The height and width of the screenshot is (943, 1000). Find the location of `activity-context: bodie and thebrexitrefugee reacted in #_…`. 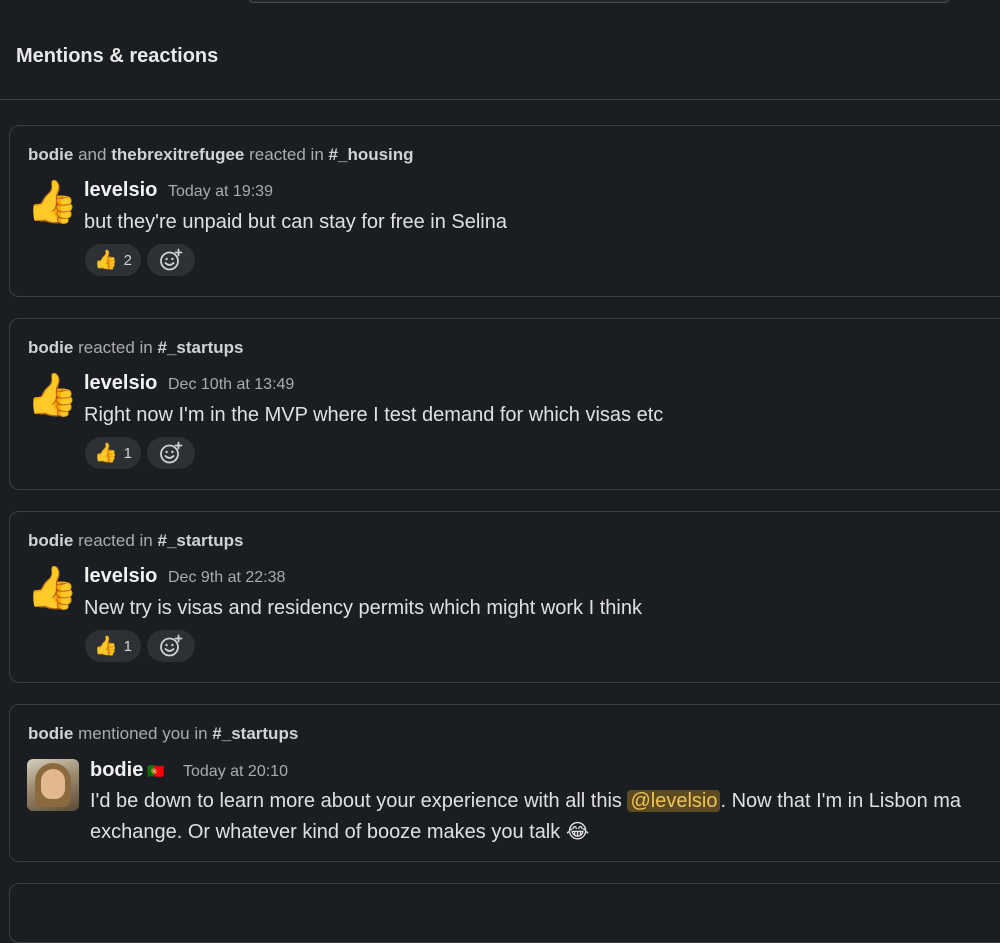

activity-context: bodie and thebrexitrefugee reacted in #_… is located at coordinates (221, 154).